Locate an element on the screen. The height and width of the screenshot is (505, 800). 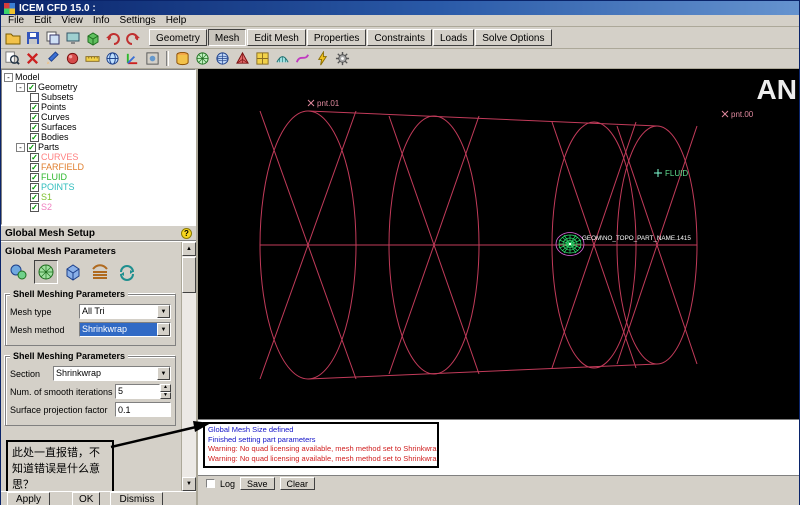
tree-item-bodies: ✓ Bodies is located at coordinates (112, 137).